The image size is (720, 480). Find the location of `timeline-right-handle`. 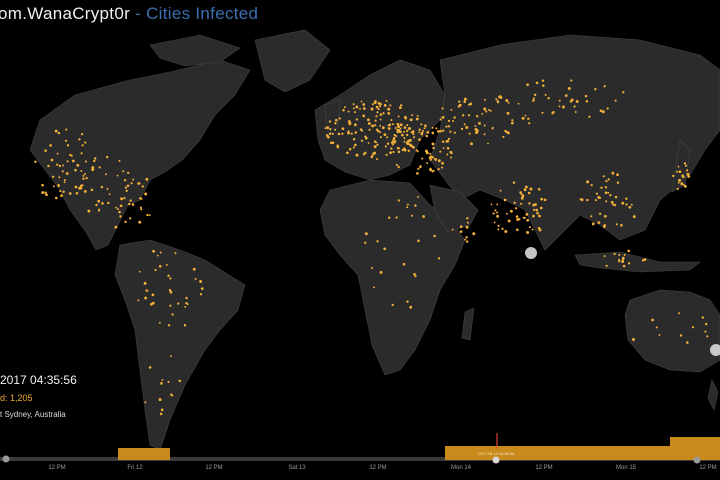

timeline-right-handle is located at coordinates (697, 460).